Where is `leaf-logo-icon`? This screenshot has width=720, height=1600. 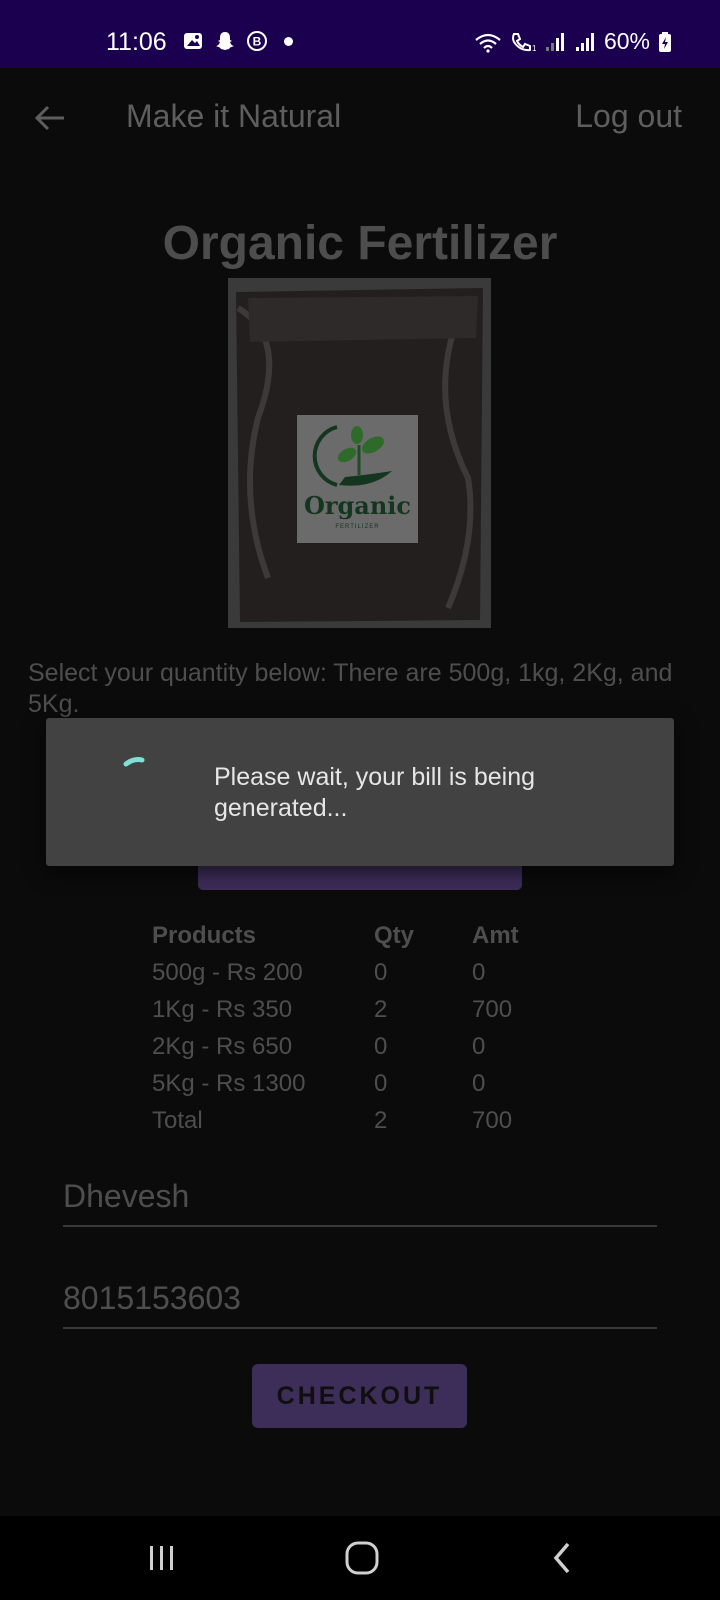
leaf-logo-icon is located at coordinates (352, 456).